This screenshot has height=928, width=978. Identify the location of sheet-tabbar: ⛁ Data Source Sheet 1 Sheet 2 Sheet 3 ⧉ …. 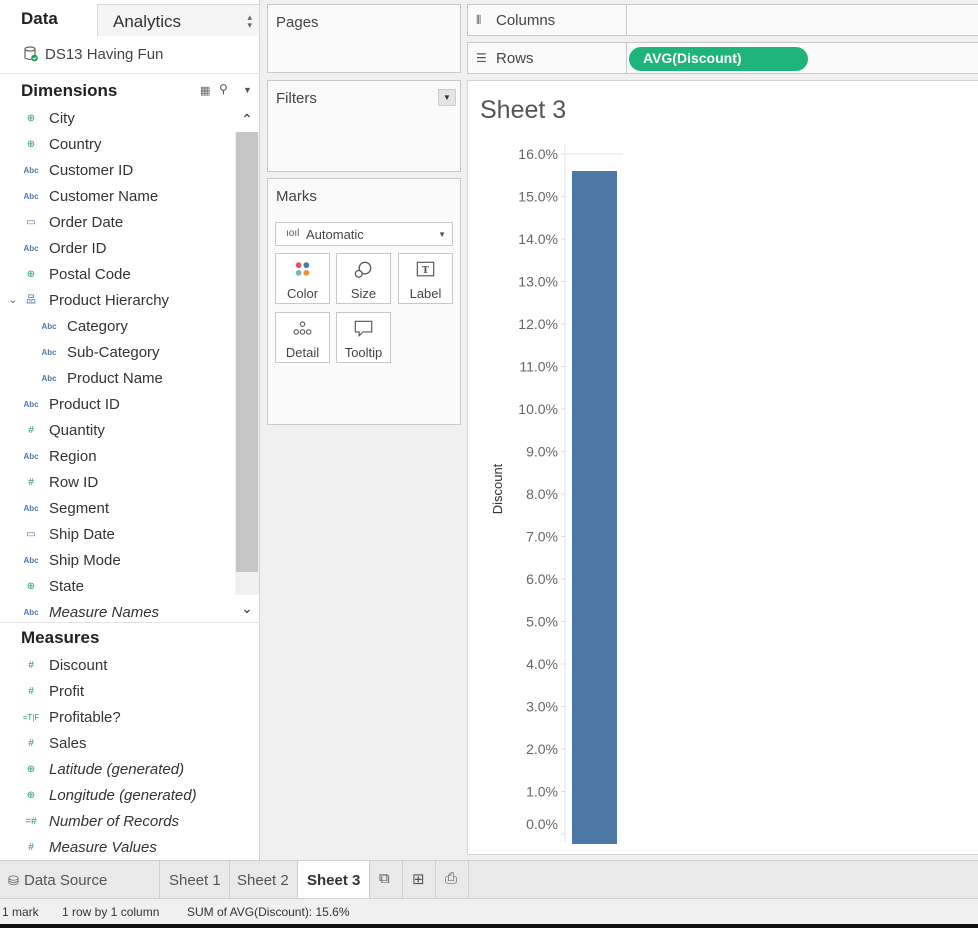
(489, 879).